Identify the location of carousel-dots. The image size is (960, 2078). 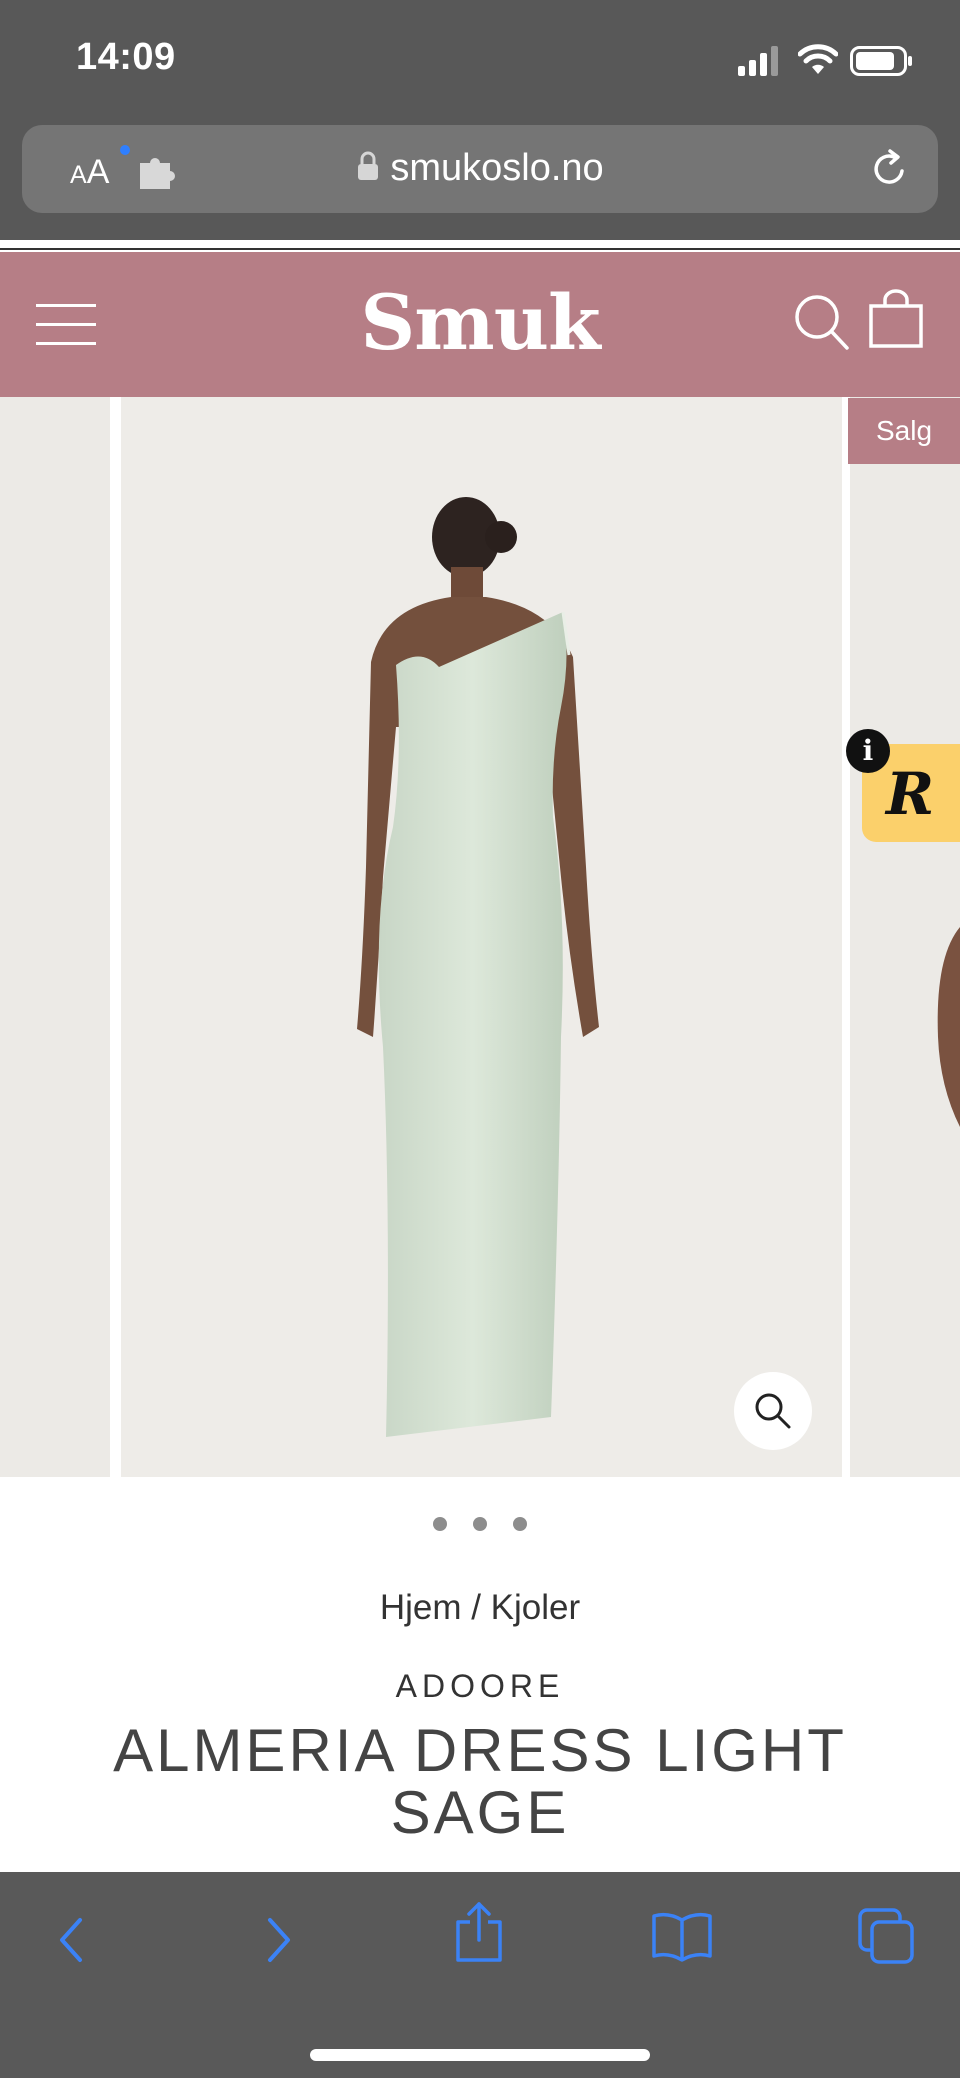
(480, 1526).